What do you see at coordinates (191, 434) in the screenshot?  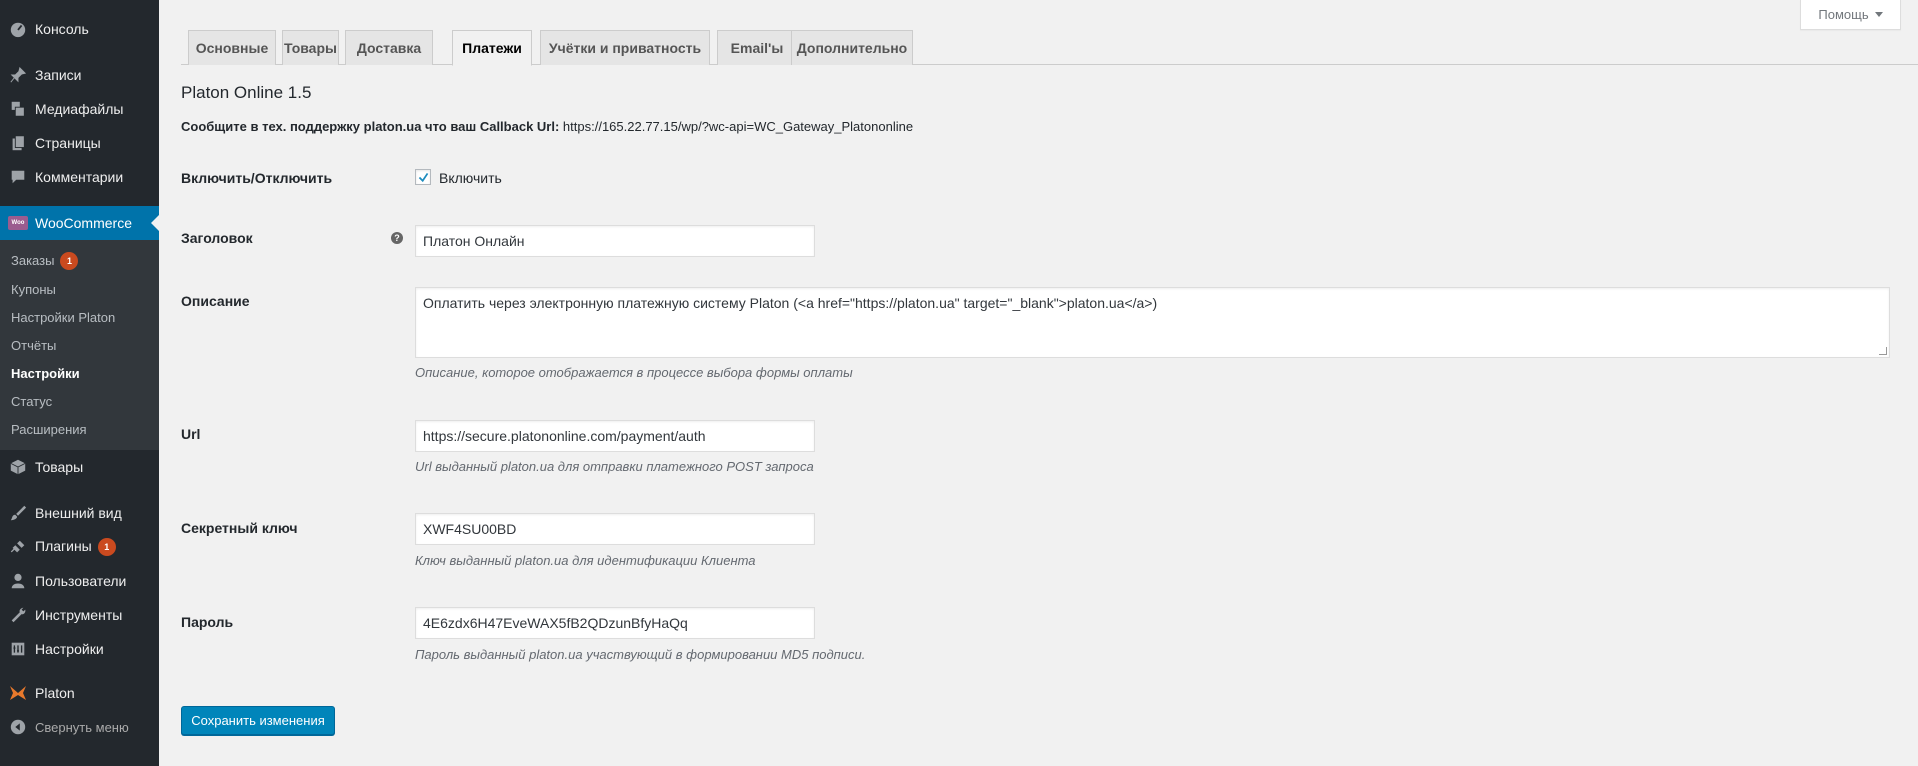 I see `url-label: Url` at bounding box center [191, 434].